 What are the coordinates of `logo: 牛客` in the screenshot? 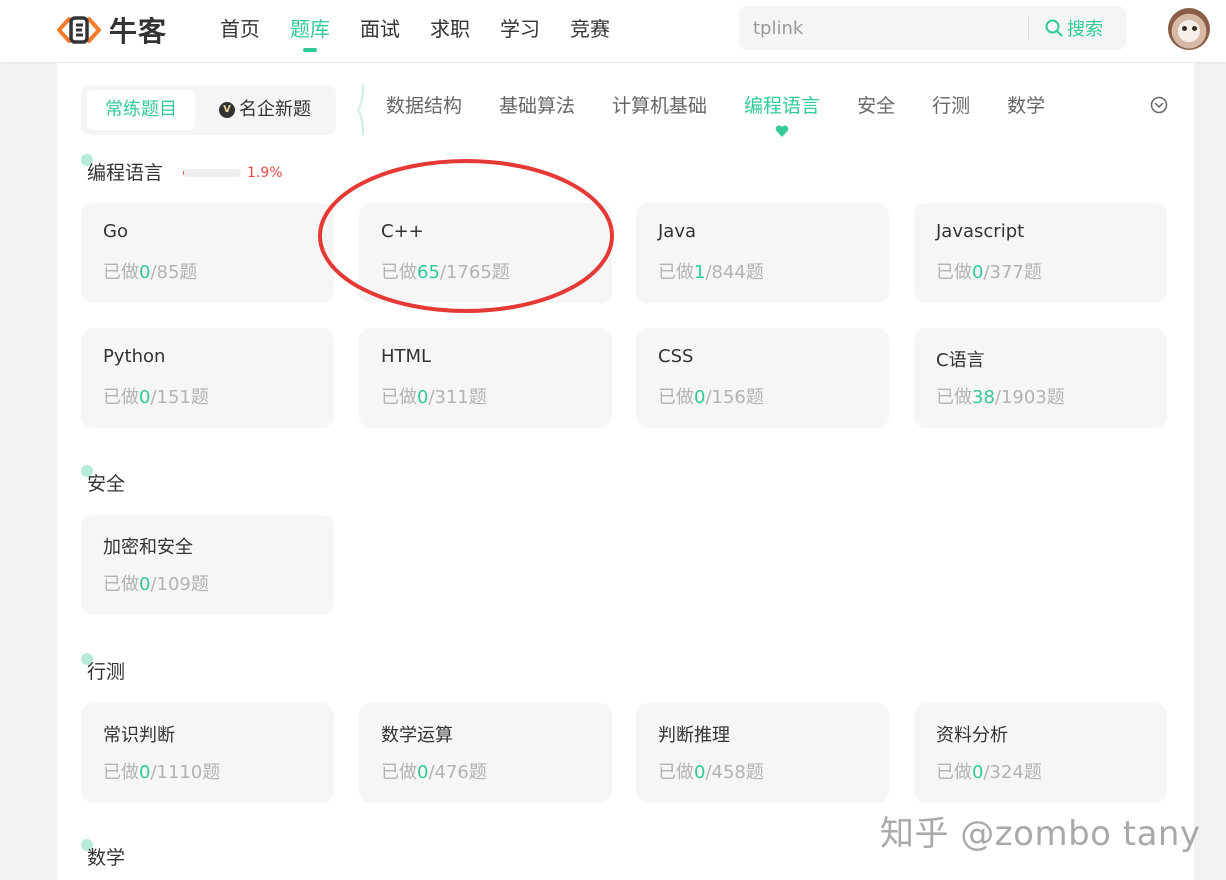 It's located at (111, 30).